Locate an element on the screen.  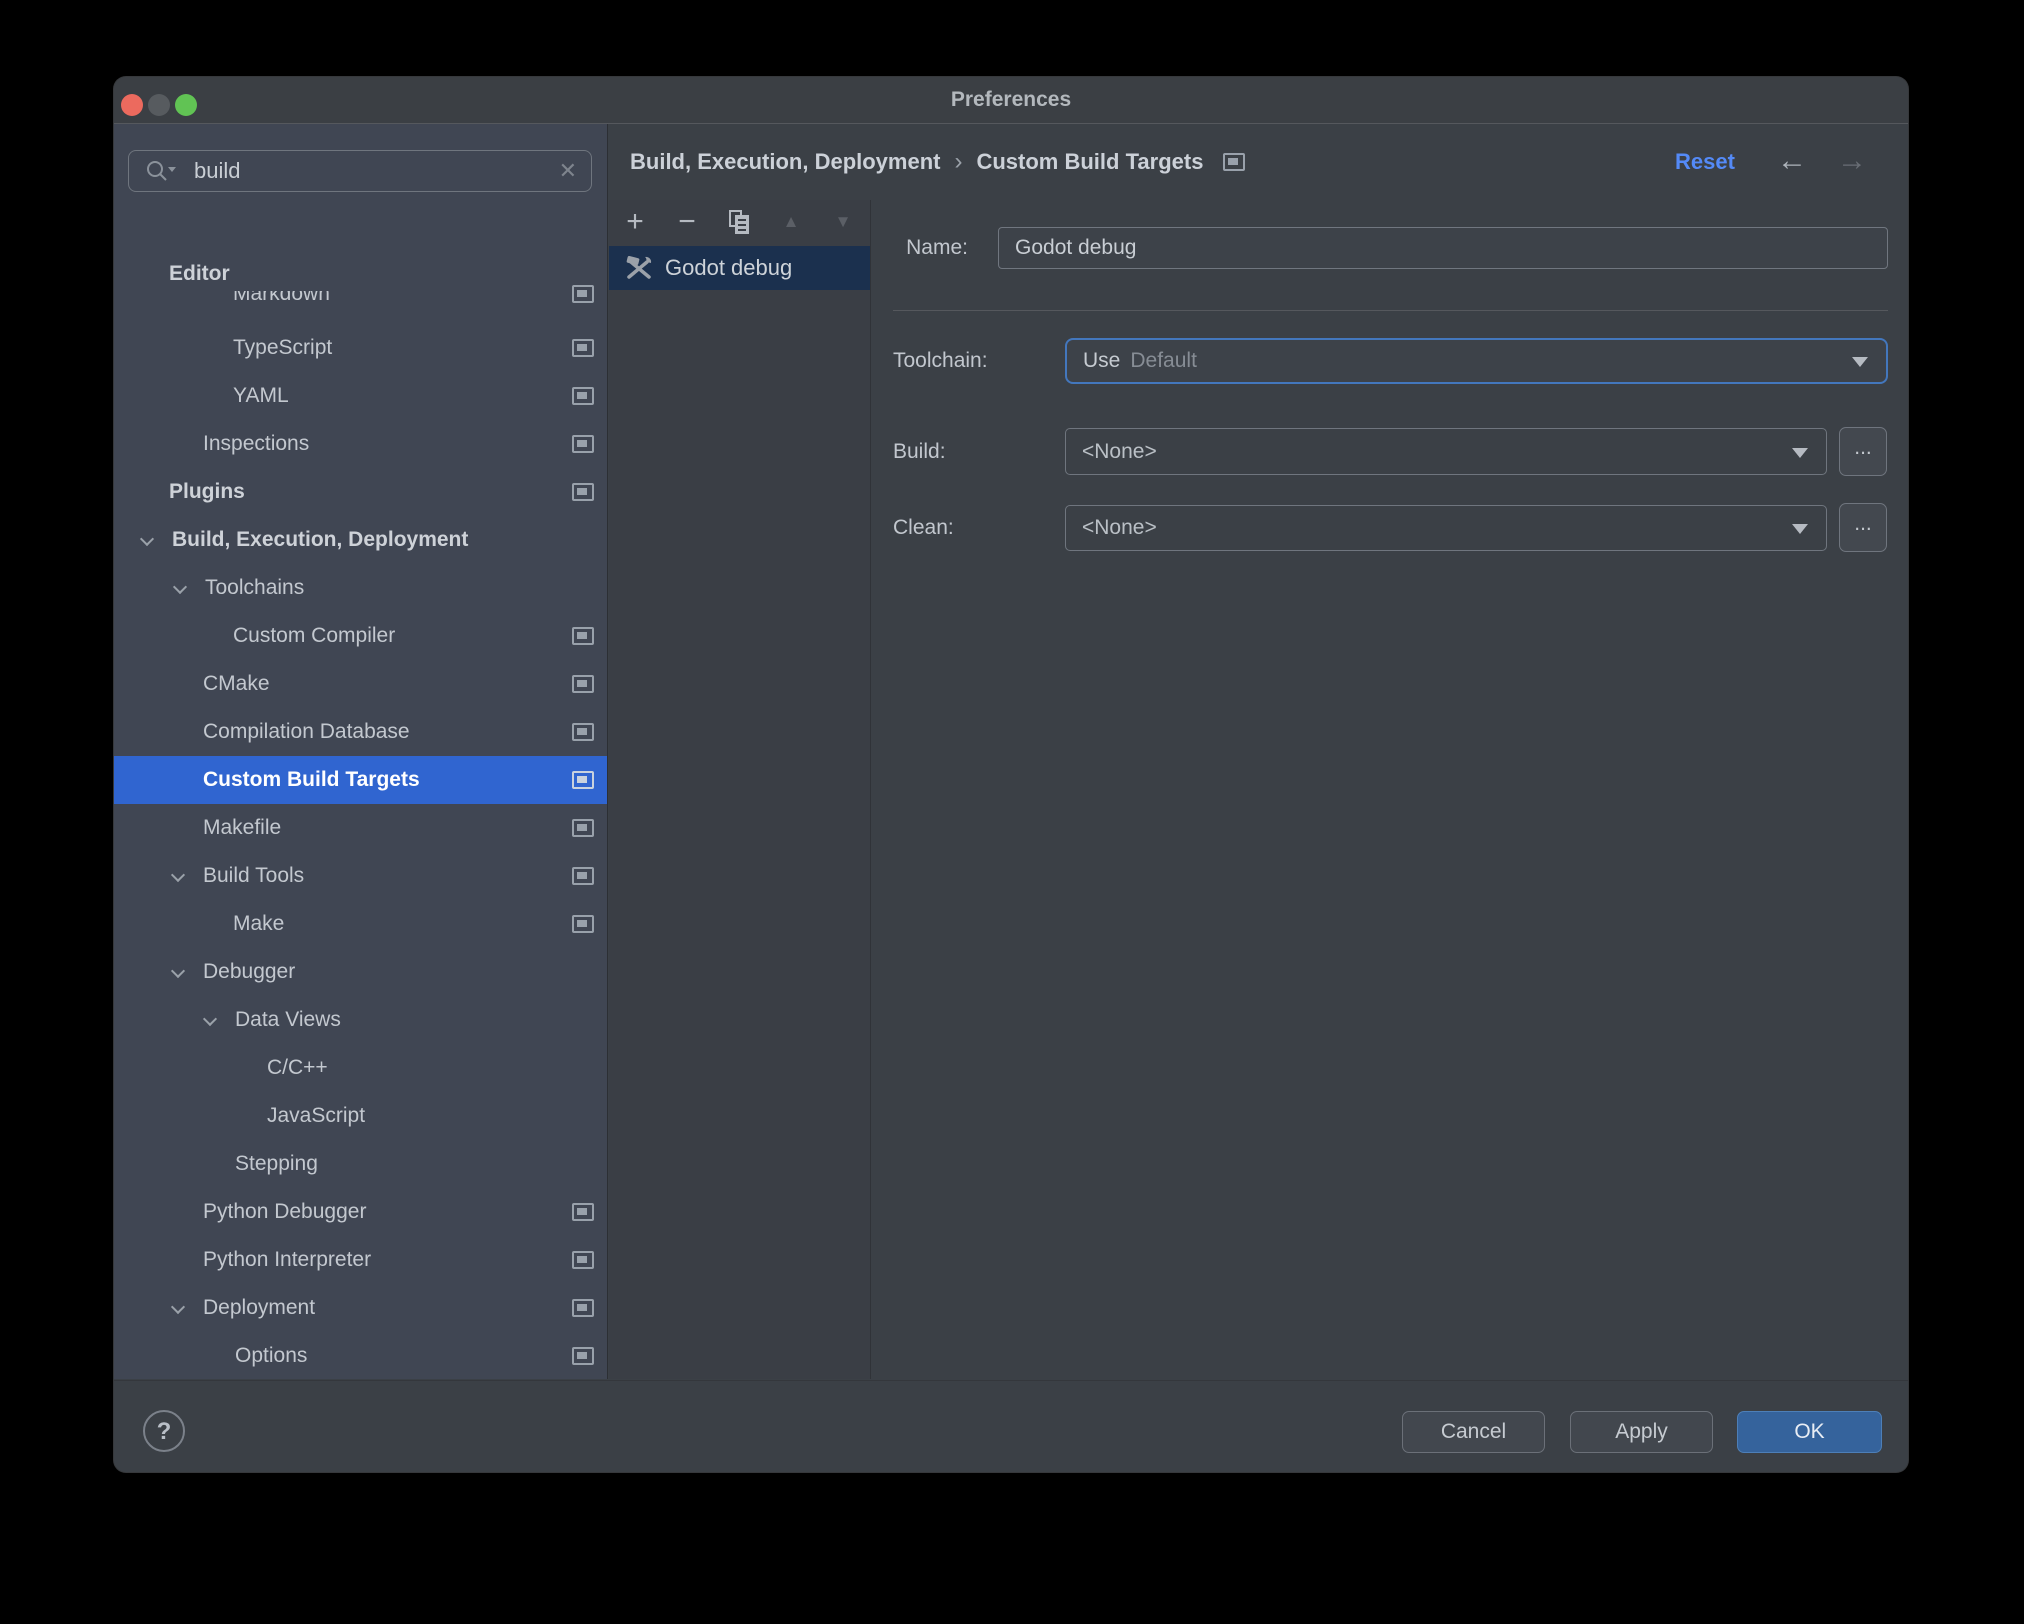
sidebar-item-typescript: TypeScript is located at coordinates (360, 348).